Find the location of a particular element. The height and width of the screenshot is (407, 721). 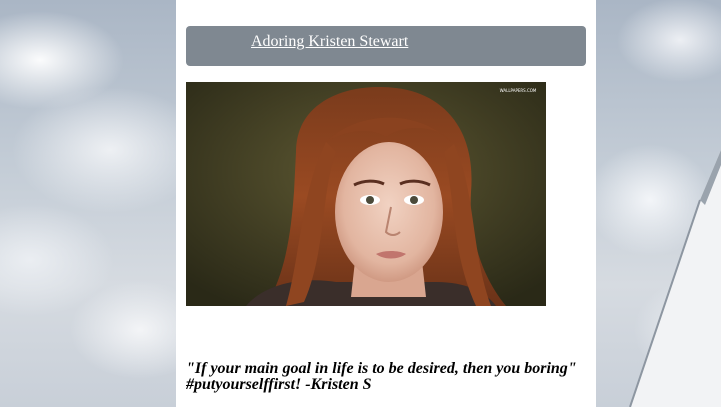

title-bar: Adoring Kristen Stewart is located at coordinates (386, 46).